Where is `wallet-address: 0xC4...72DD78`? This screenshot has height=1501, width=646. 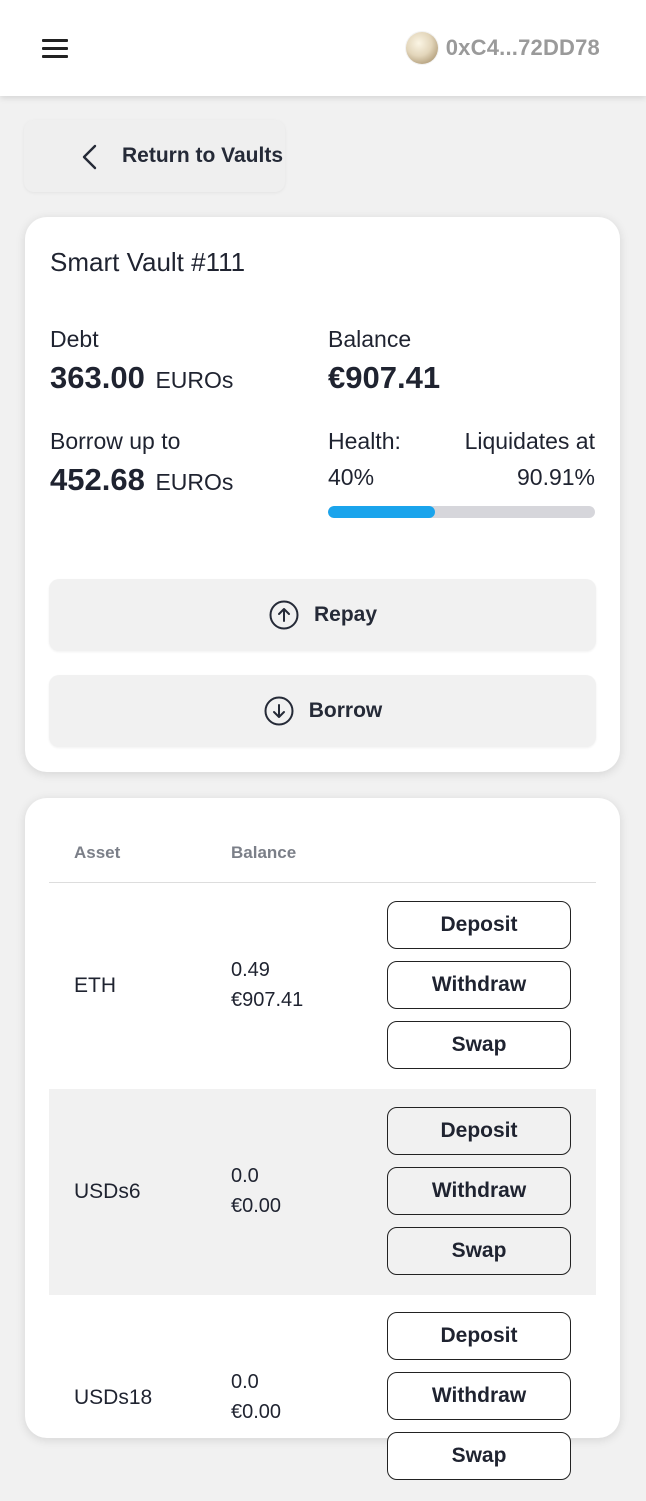 wallet-address: 0xC4...72DD78 is located at coordinates (522, 47).